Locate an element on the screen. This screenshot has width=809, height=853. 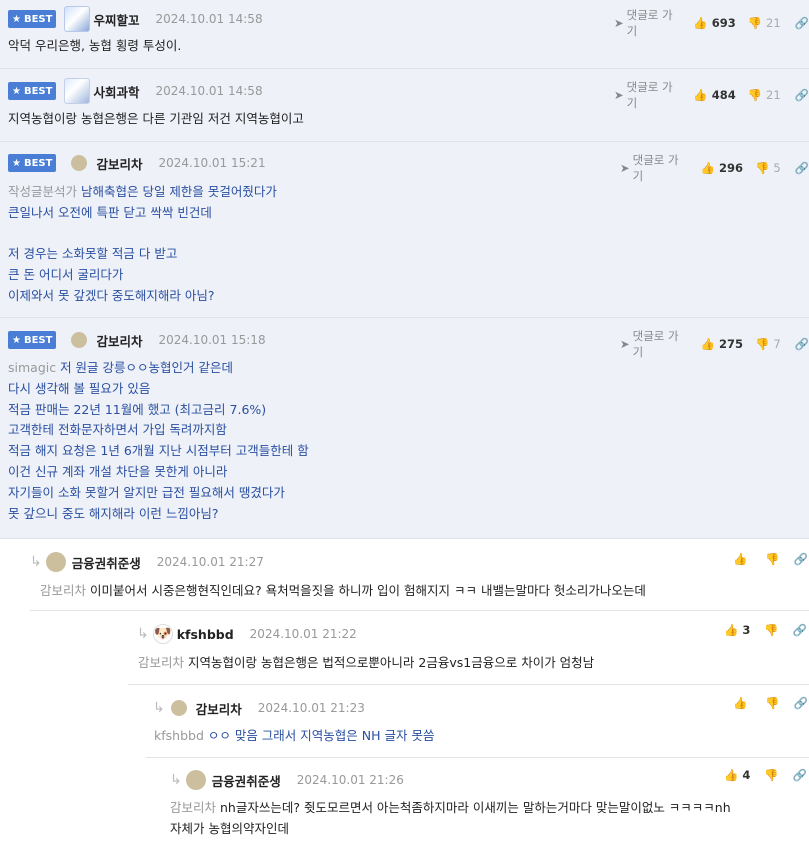
comment-actions: ➤ 댓글로 가기 👍 296 👎 5 🔗 is located at coordinates (714, 168).